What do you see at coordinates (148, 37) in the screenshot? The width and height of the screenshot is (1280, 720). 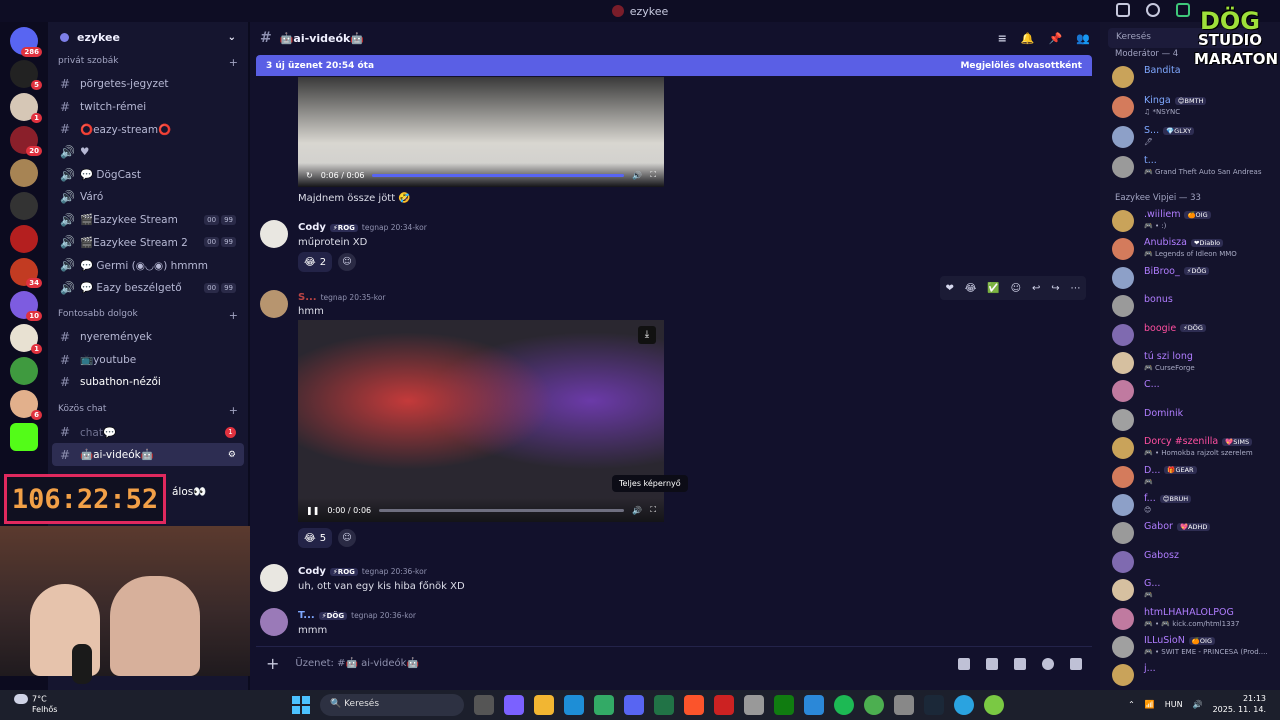 I see `guild-header: ezykee ⌄` at bounding box center [148, 37].